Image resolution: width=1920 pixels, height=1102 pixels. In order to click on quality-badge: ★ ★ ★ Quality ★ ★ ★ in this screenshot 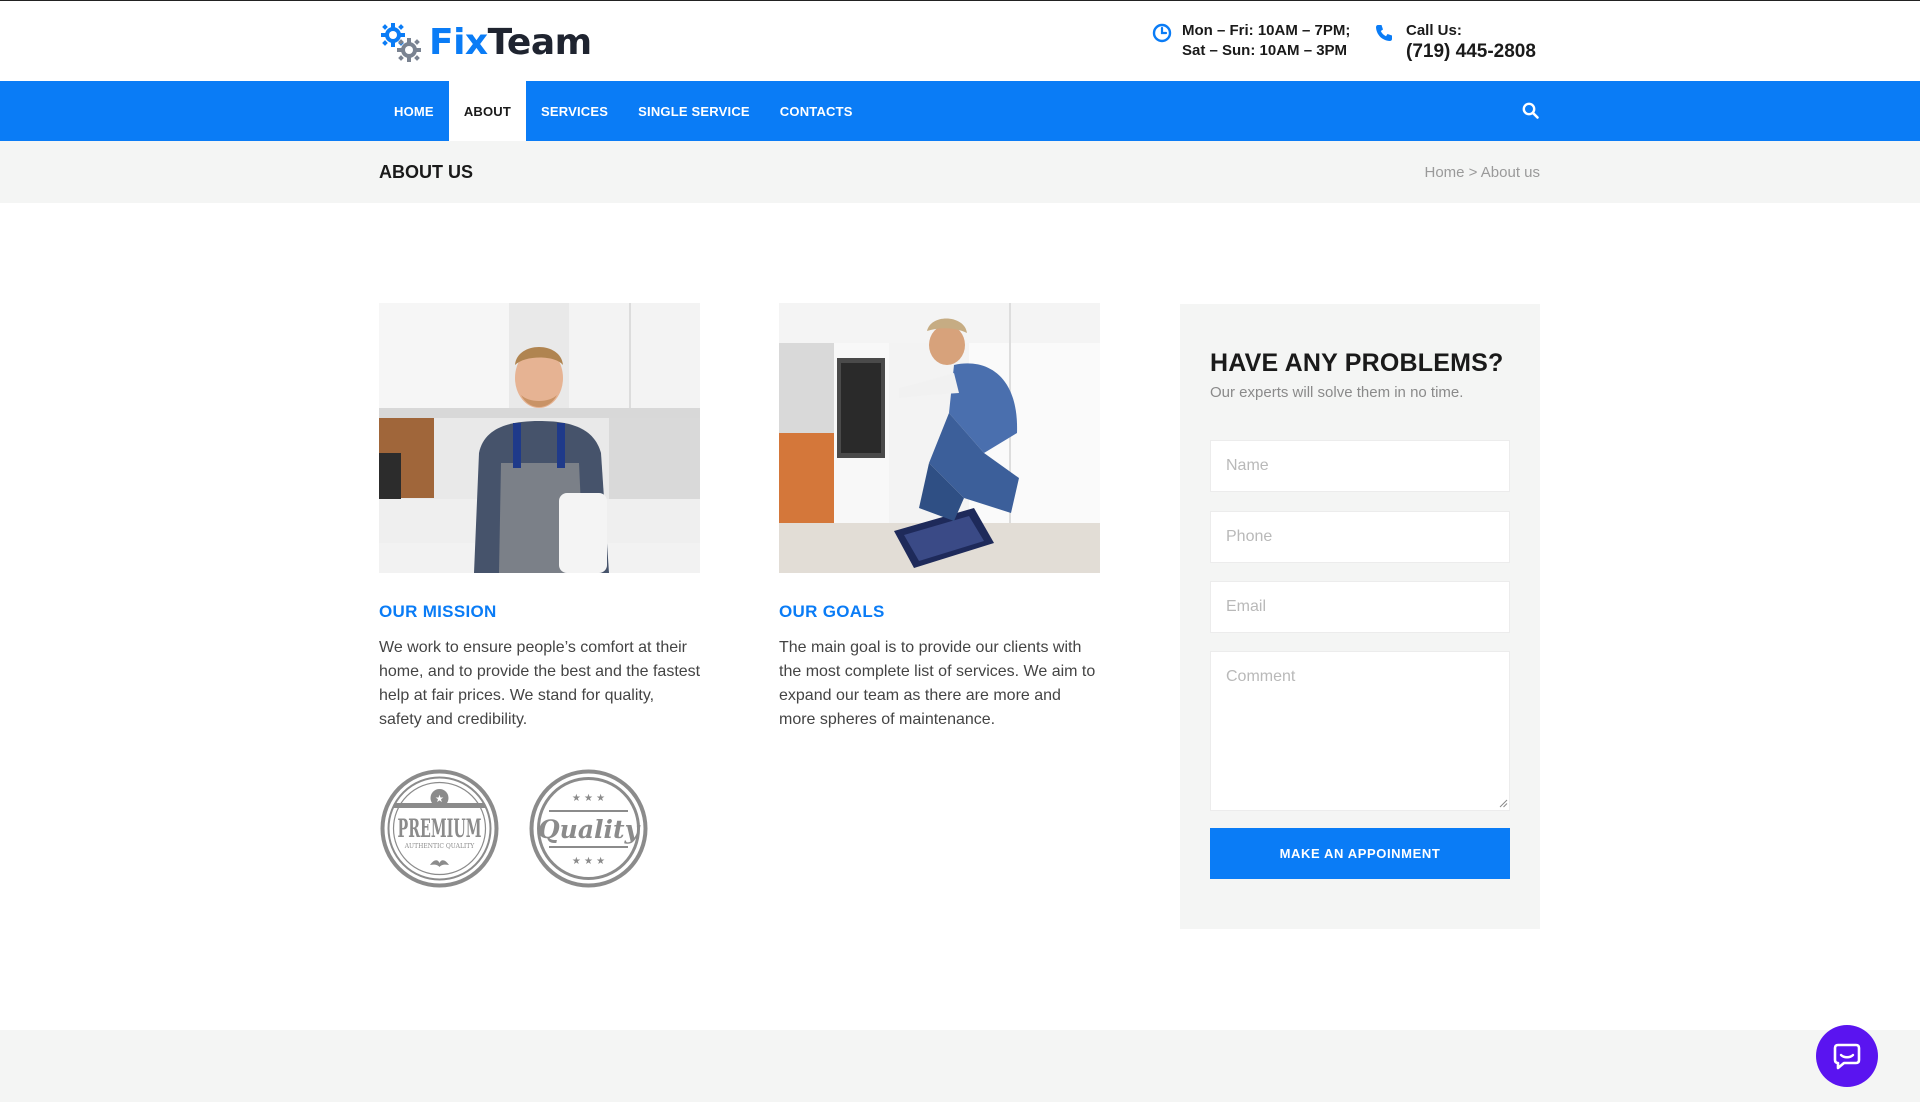, I will do `click(588, 828)`.